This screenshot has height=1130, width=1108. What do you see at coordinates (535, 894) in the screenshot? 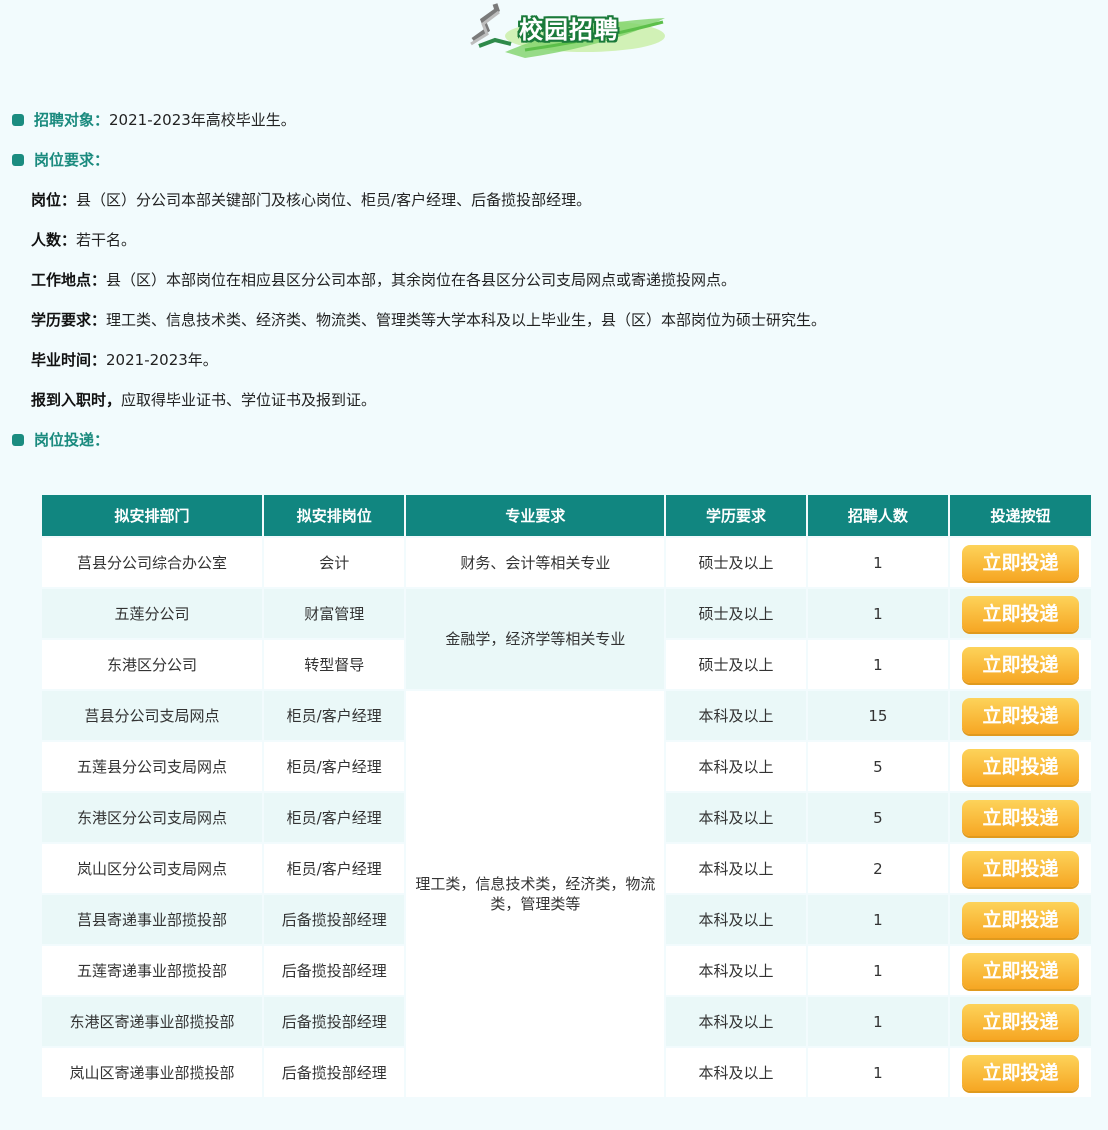
I see `cell-major: 理工类，信息技术类，经济类，物流类，管理类等` at bounding box center [535, 894].